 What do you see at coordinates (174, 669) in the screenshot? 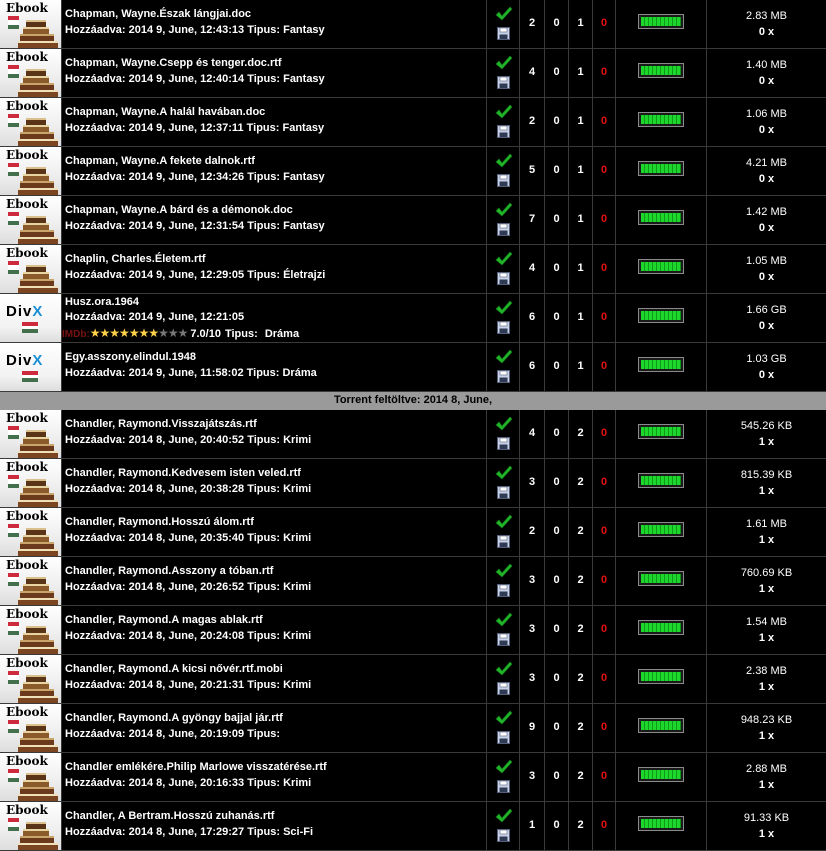
I see `torrent-title-link: Chandler, Raymond.A kicsi nővér.rtf.mobi` at bounding box center [174, 669].